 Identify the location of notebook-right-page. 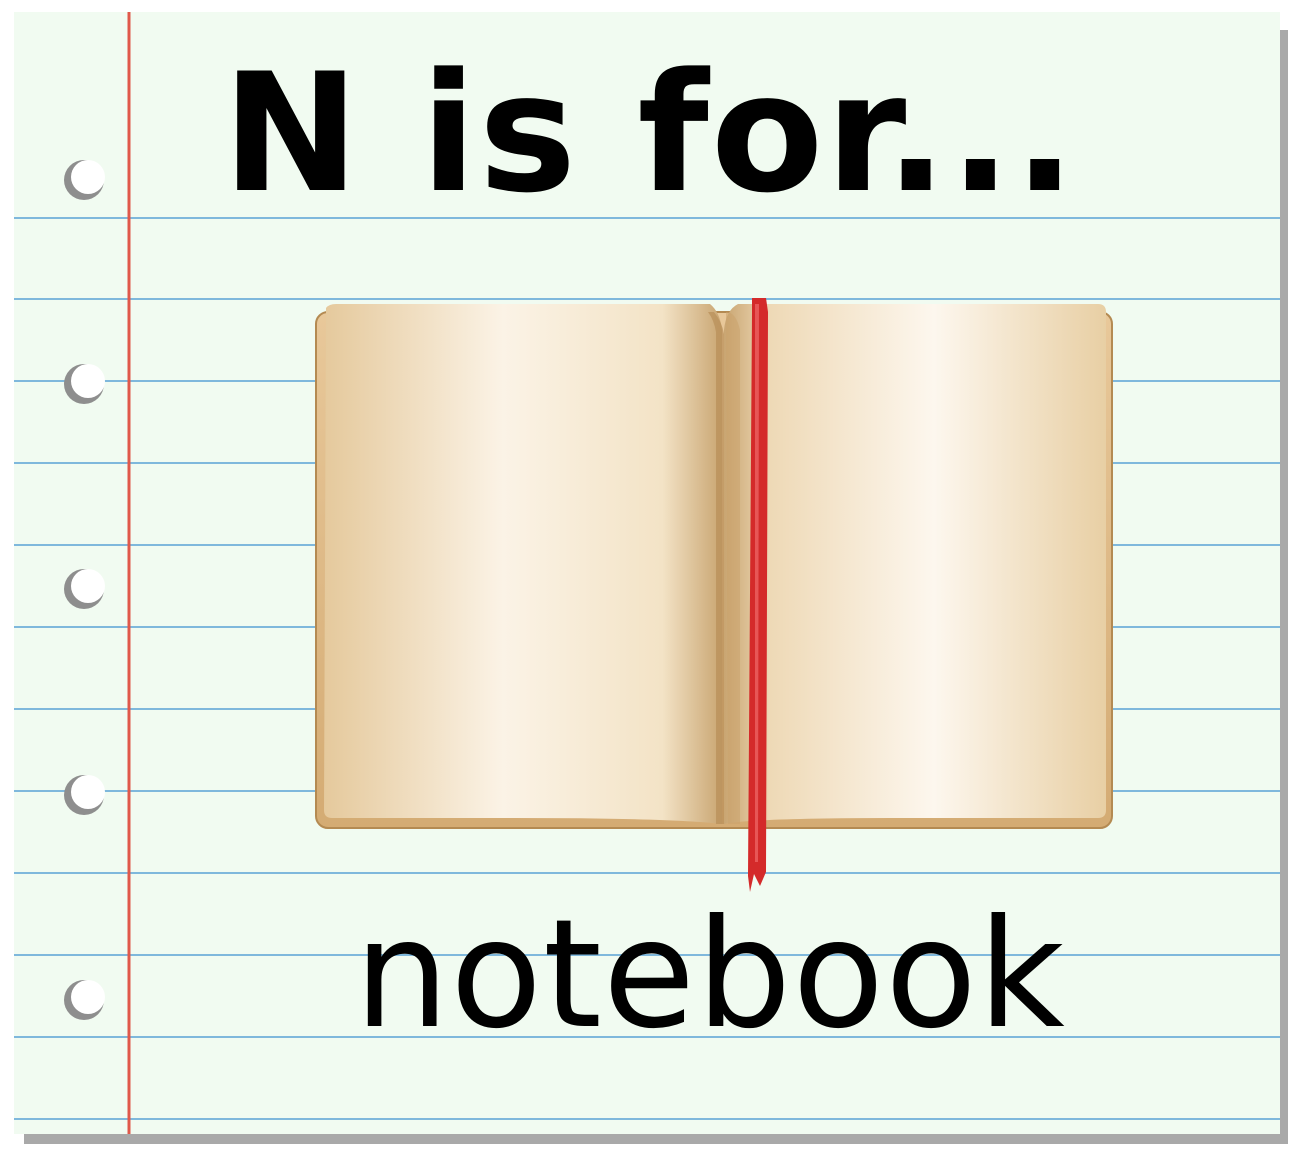
(915, 564).